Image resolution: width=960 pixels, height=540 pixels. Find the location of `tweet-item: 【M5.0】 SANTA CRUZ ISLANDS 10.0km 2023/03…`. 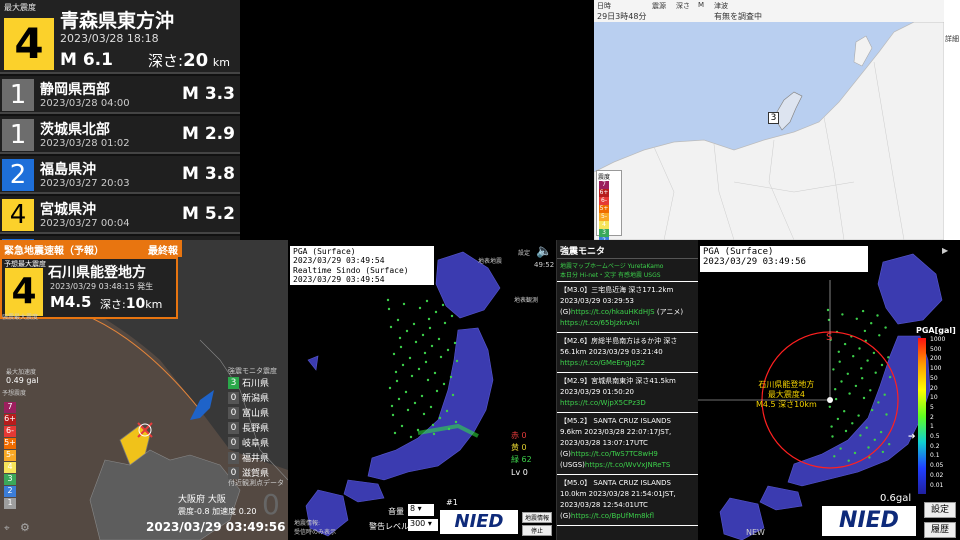

tweet-item: 【M5.0】 SANTA CRUZ ISLANDS 10.0km 2023/03… is located at coordinates (627, 500).